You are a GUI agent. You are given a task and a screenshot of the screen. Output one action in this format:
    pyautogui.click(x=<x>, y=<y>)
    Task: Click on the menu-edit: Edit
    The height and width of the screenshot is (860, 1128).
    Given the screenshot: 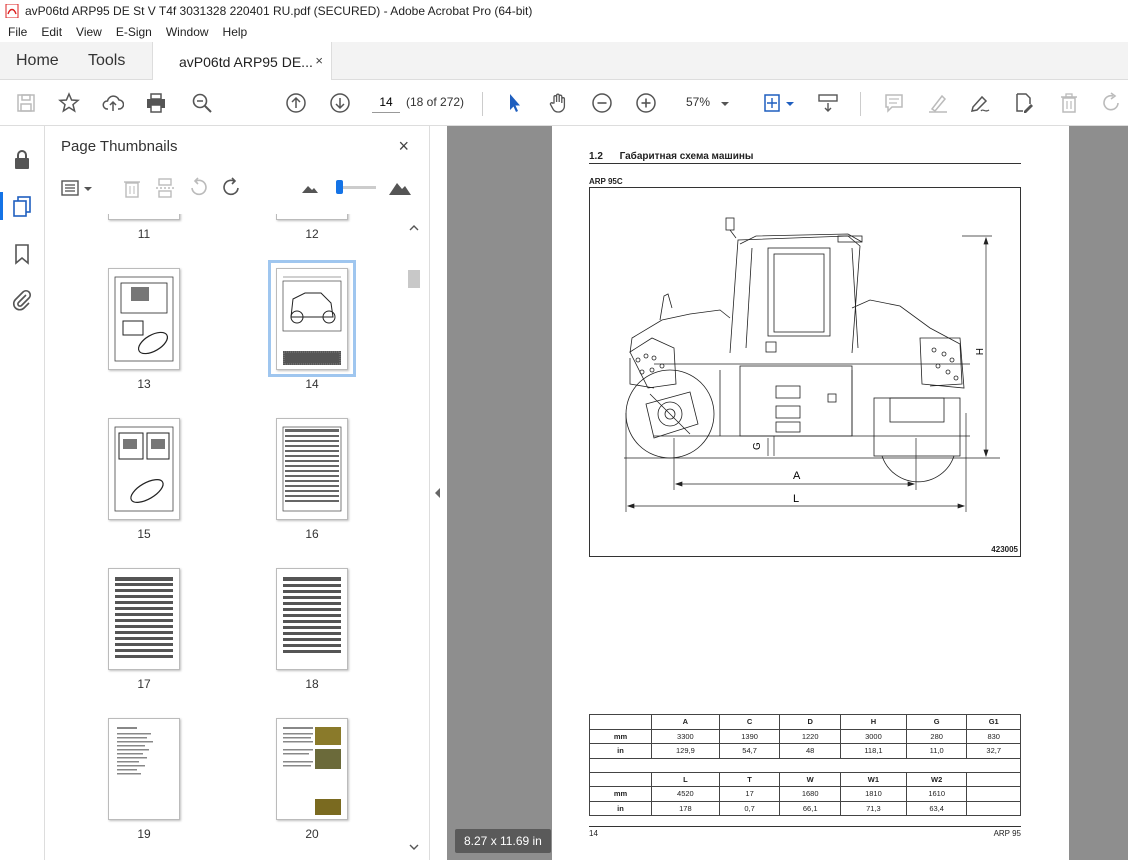 What is the action you would take?
    pyautogui.click(x=51, y=32)
    